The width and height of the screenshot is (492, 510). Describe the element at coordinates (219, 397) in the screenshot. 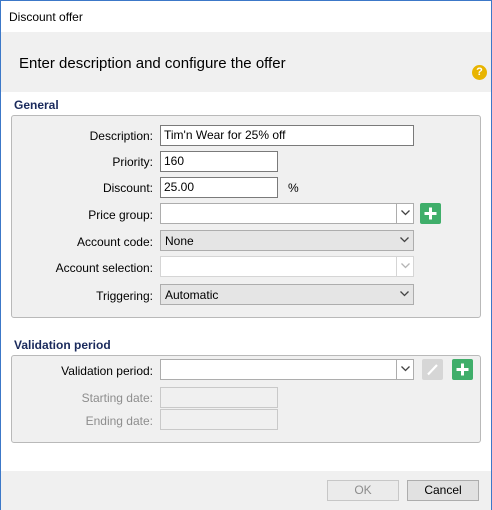

I see `starting-date-field` at that location.